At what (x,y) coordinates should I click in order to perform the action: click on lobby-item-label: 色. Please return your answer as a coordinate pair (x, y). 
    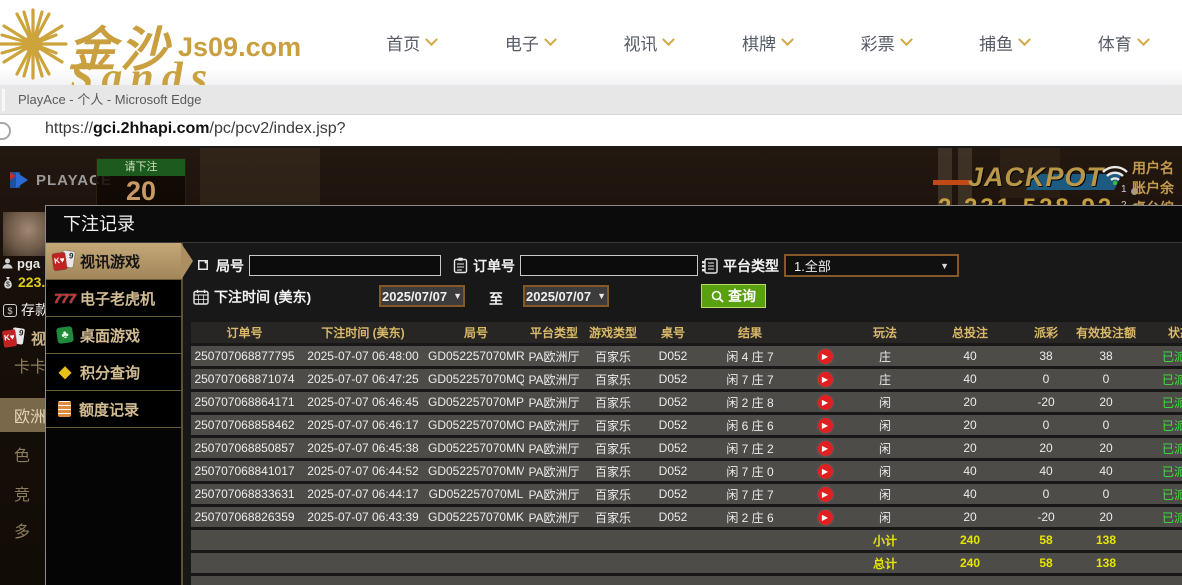
    Looking at the image, I should click on (22, 456).